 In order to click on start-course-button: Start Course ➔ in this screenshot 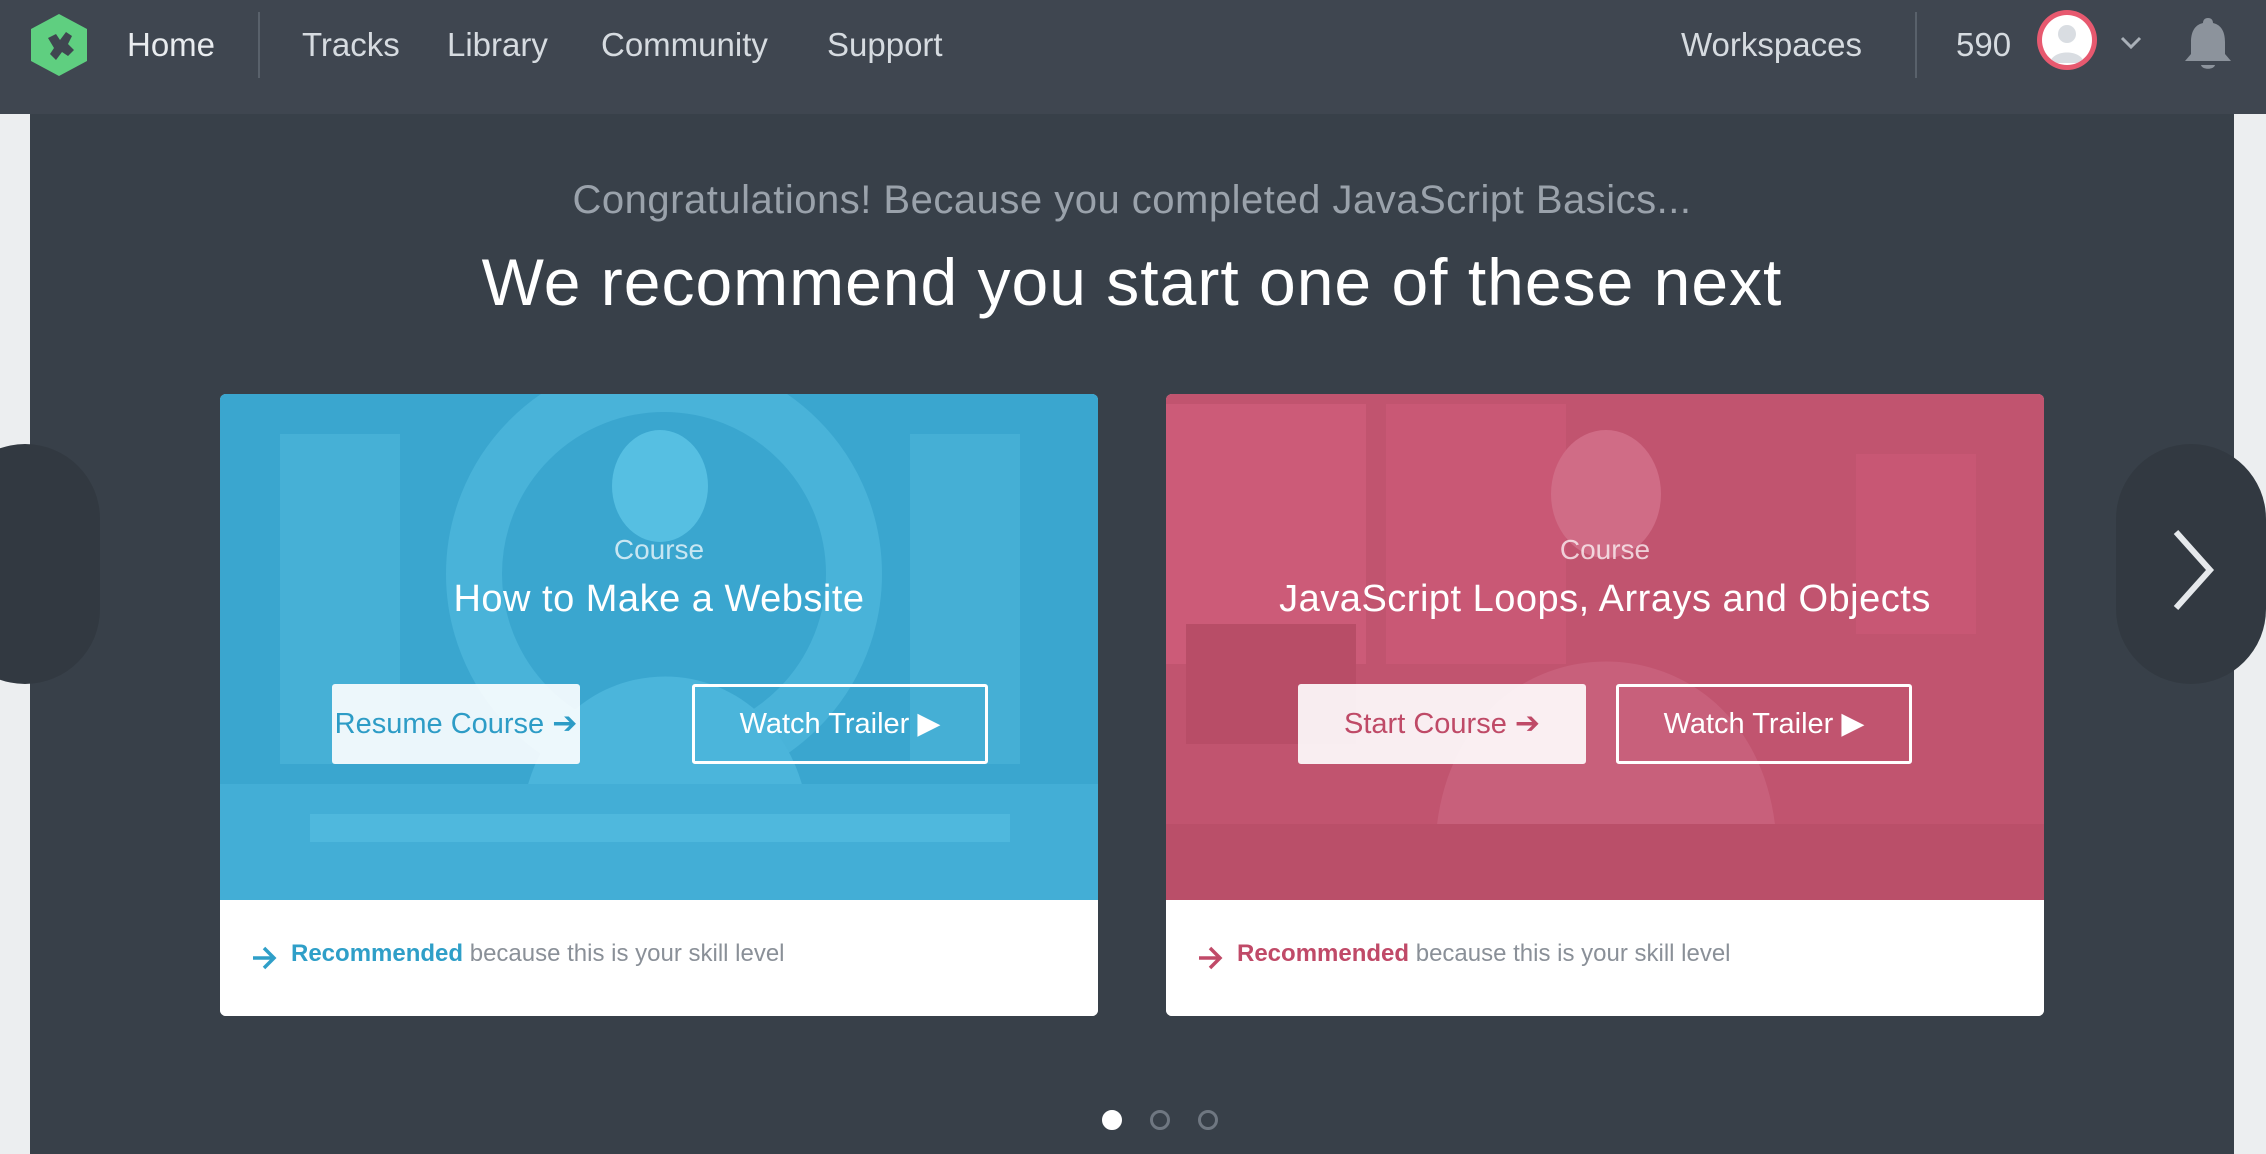, I will do `click(1442, 724)`.